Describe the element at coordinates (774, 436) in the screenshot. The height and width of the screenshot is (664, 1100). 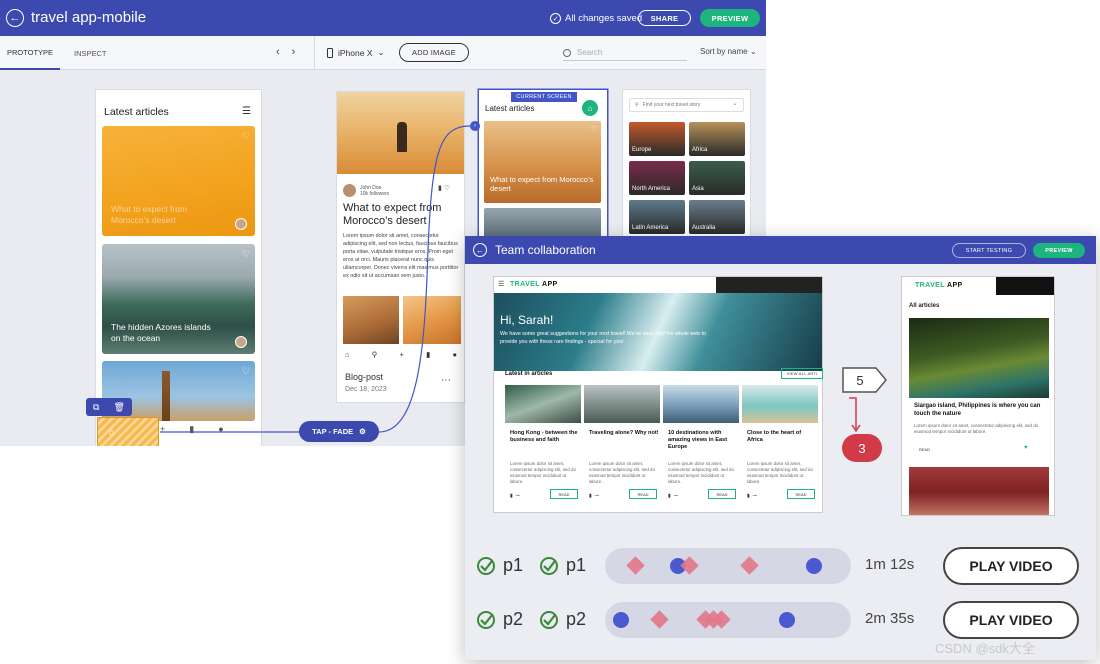
I see `article-title: Close to the heart of Africa` at that location.